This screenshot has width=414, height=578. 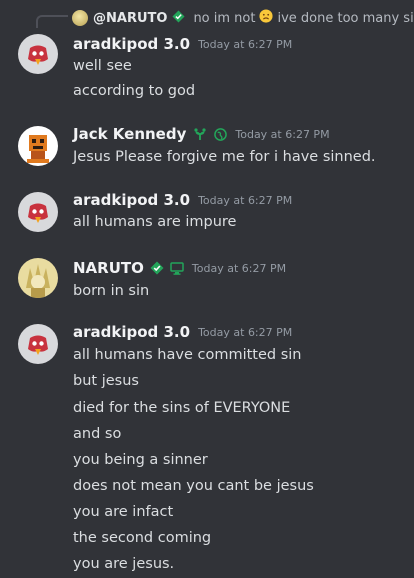 What do you see at coordinates (266, 18) in the screenshot?
I see `sad-face-emoji` at bounding box center [266, 18].